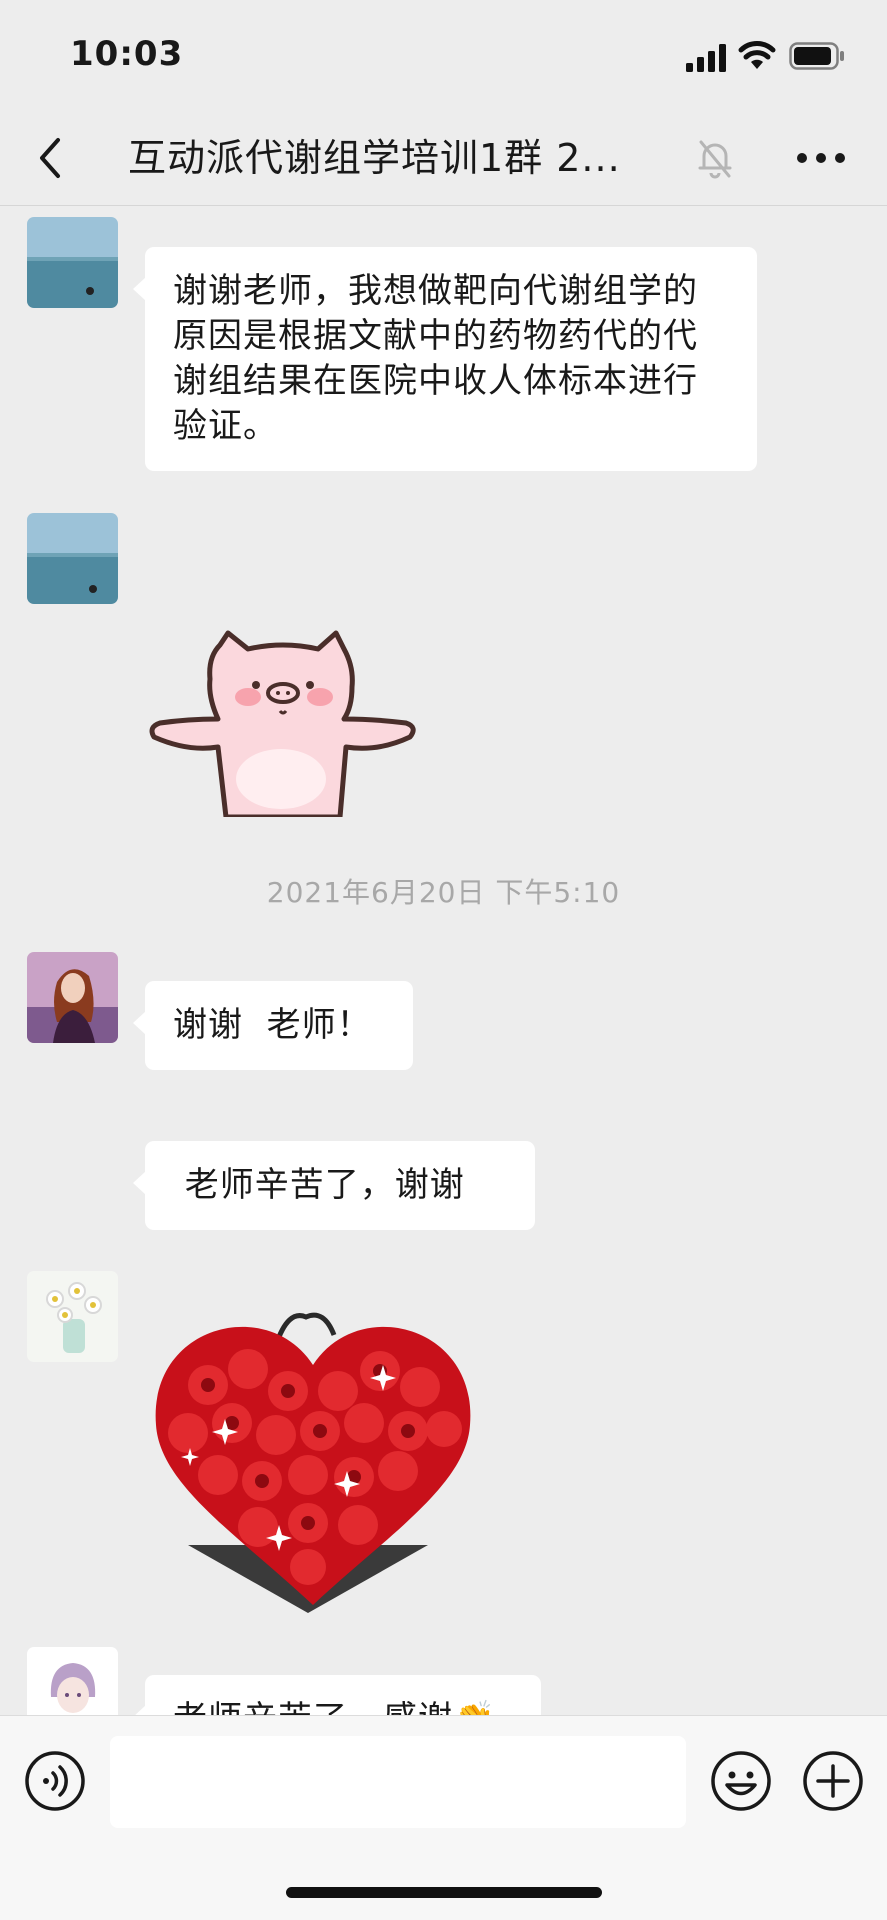 The width and height of the screenshot is (887, 1920). What do you see at coordinates (443, 892) in the screenshot?
I see `timestamp: 2021年6月20日 下午5:10` at bounding box center [443, 892].